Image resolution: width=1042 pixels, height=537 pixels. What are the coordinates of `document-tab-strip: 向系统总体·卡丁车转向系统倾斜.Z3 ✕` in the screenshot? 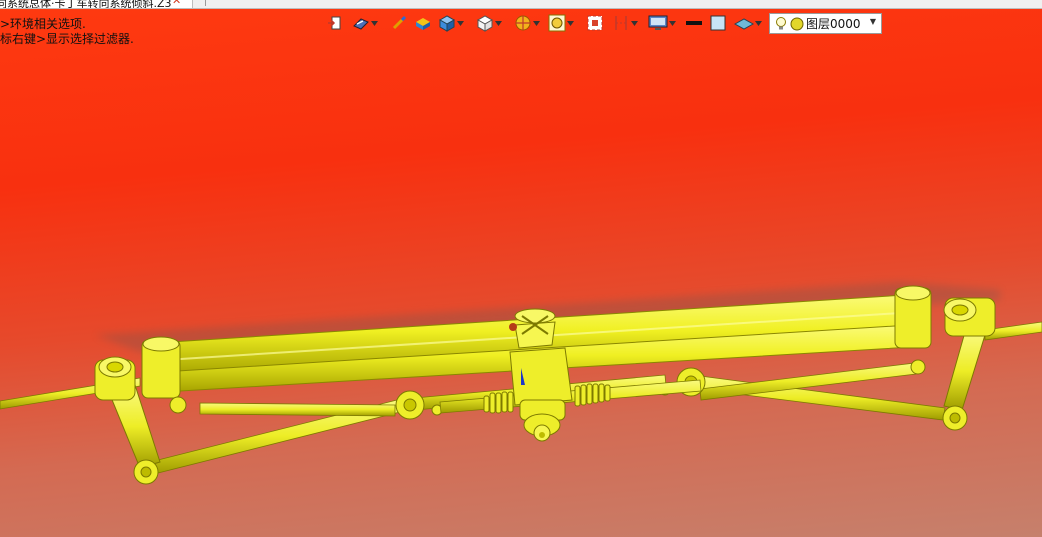 It's located at (521, 4).